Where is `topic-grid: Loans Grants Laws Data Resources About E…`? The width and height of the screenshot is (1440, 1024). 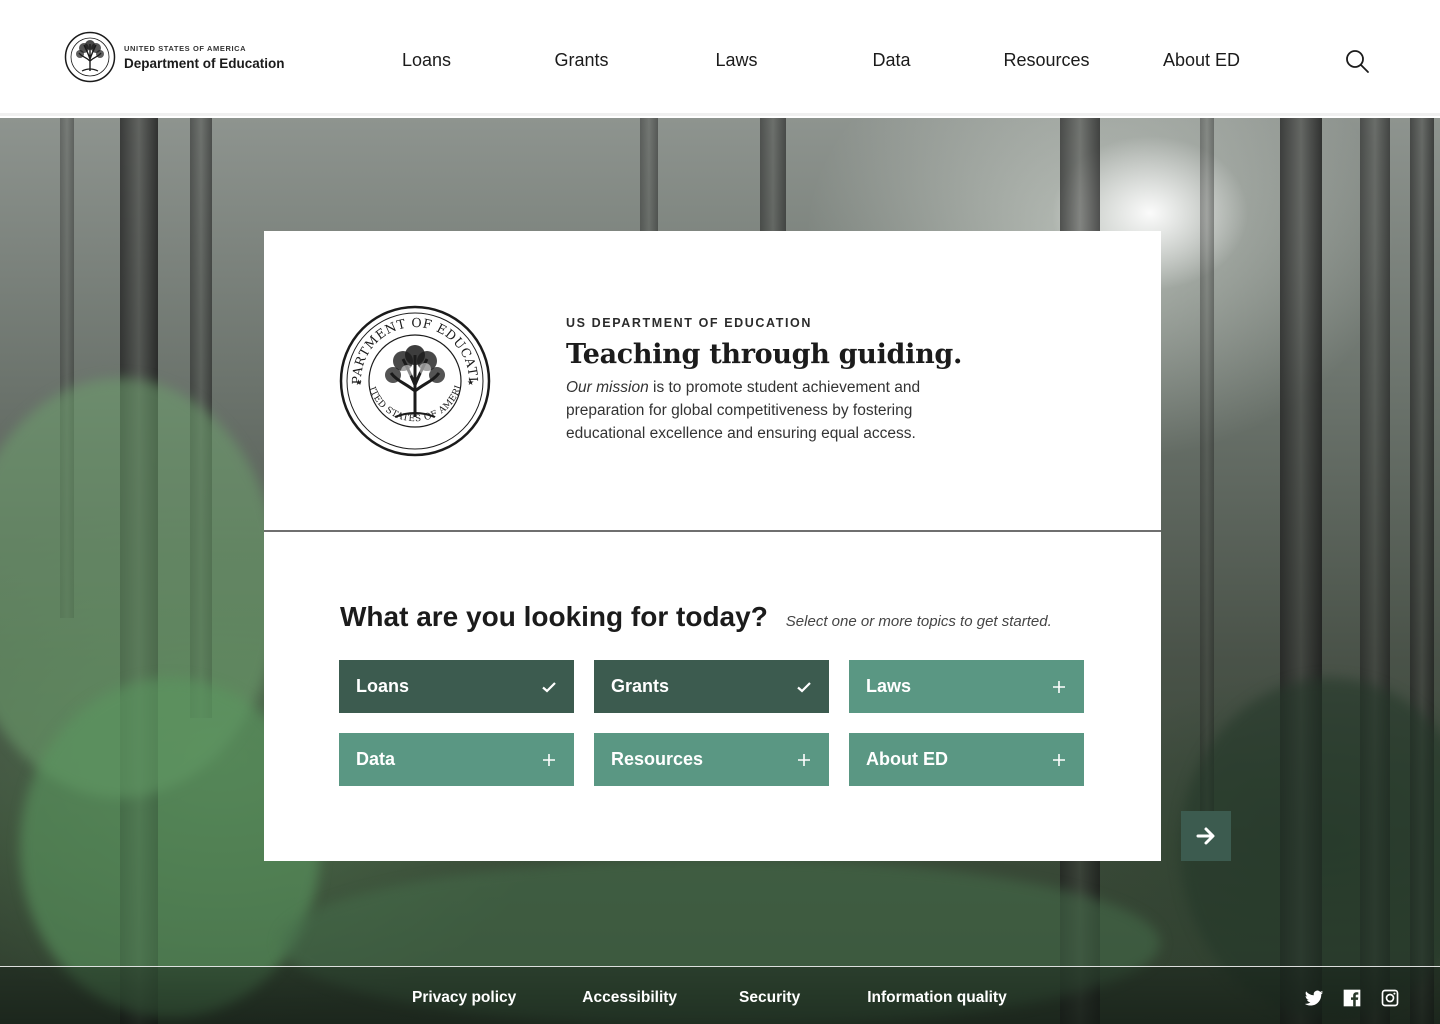 topic-grid: Loans Grants Laws Data Resources About E… is located at coordinates (711, 723).